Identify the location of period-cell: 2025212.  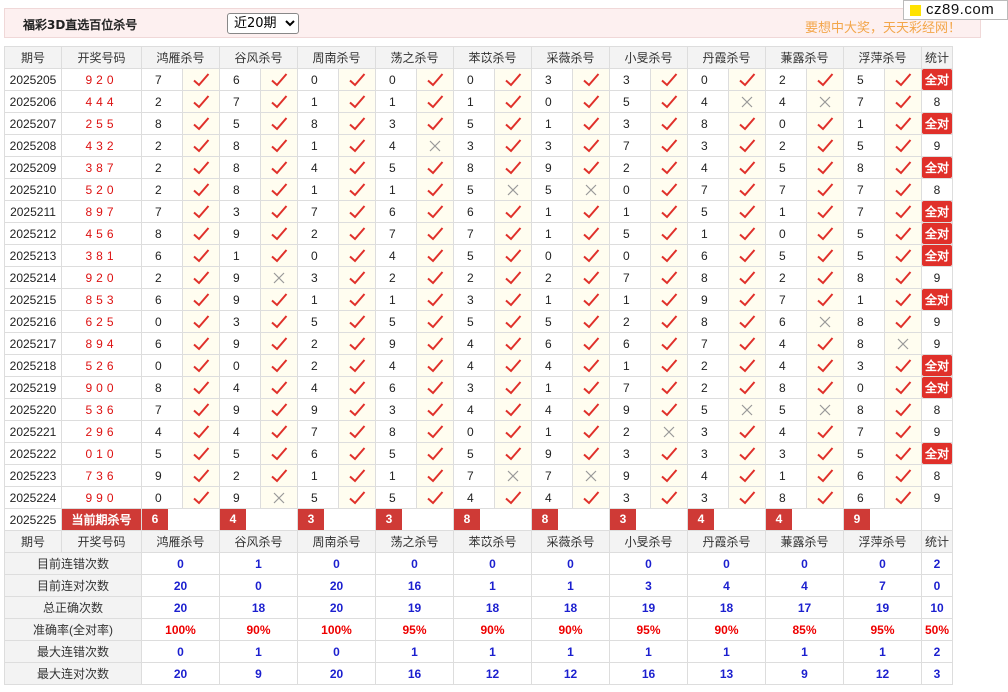
(33, 233).